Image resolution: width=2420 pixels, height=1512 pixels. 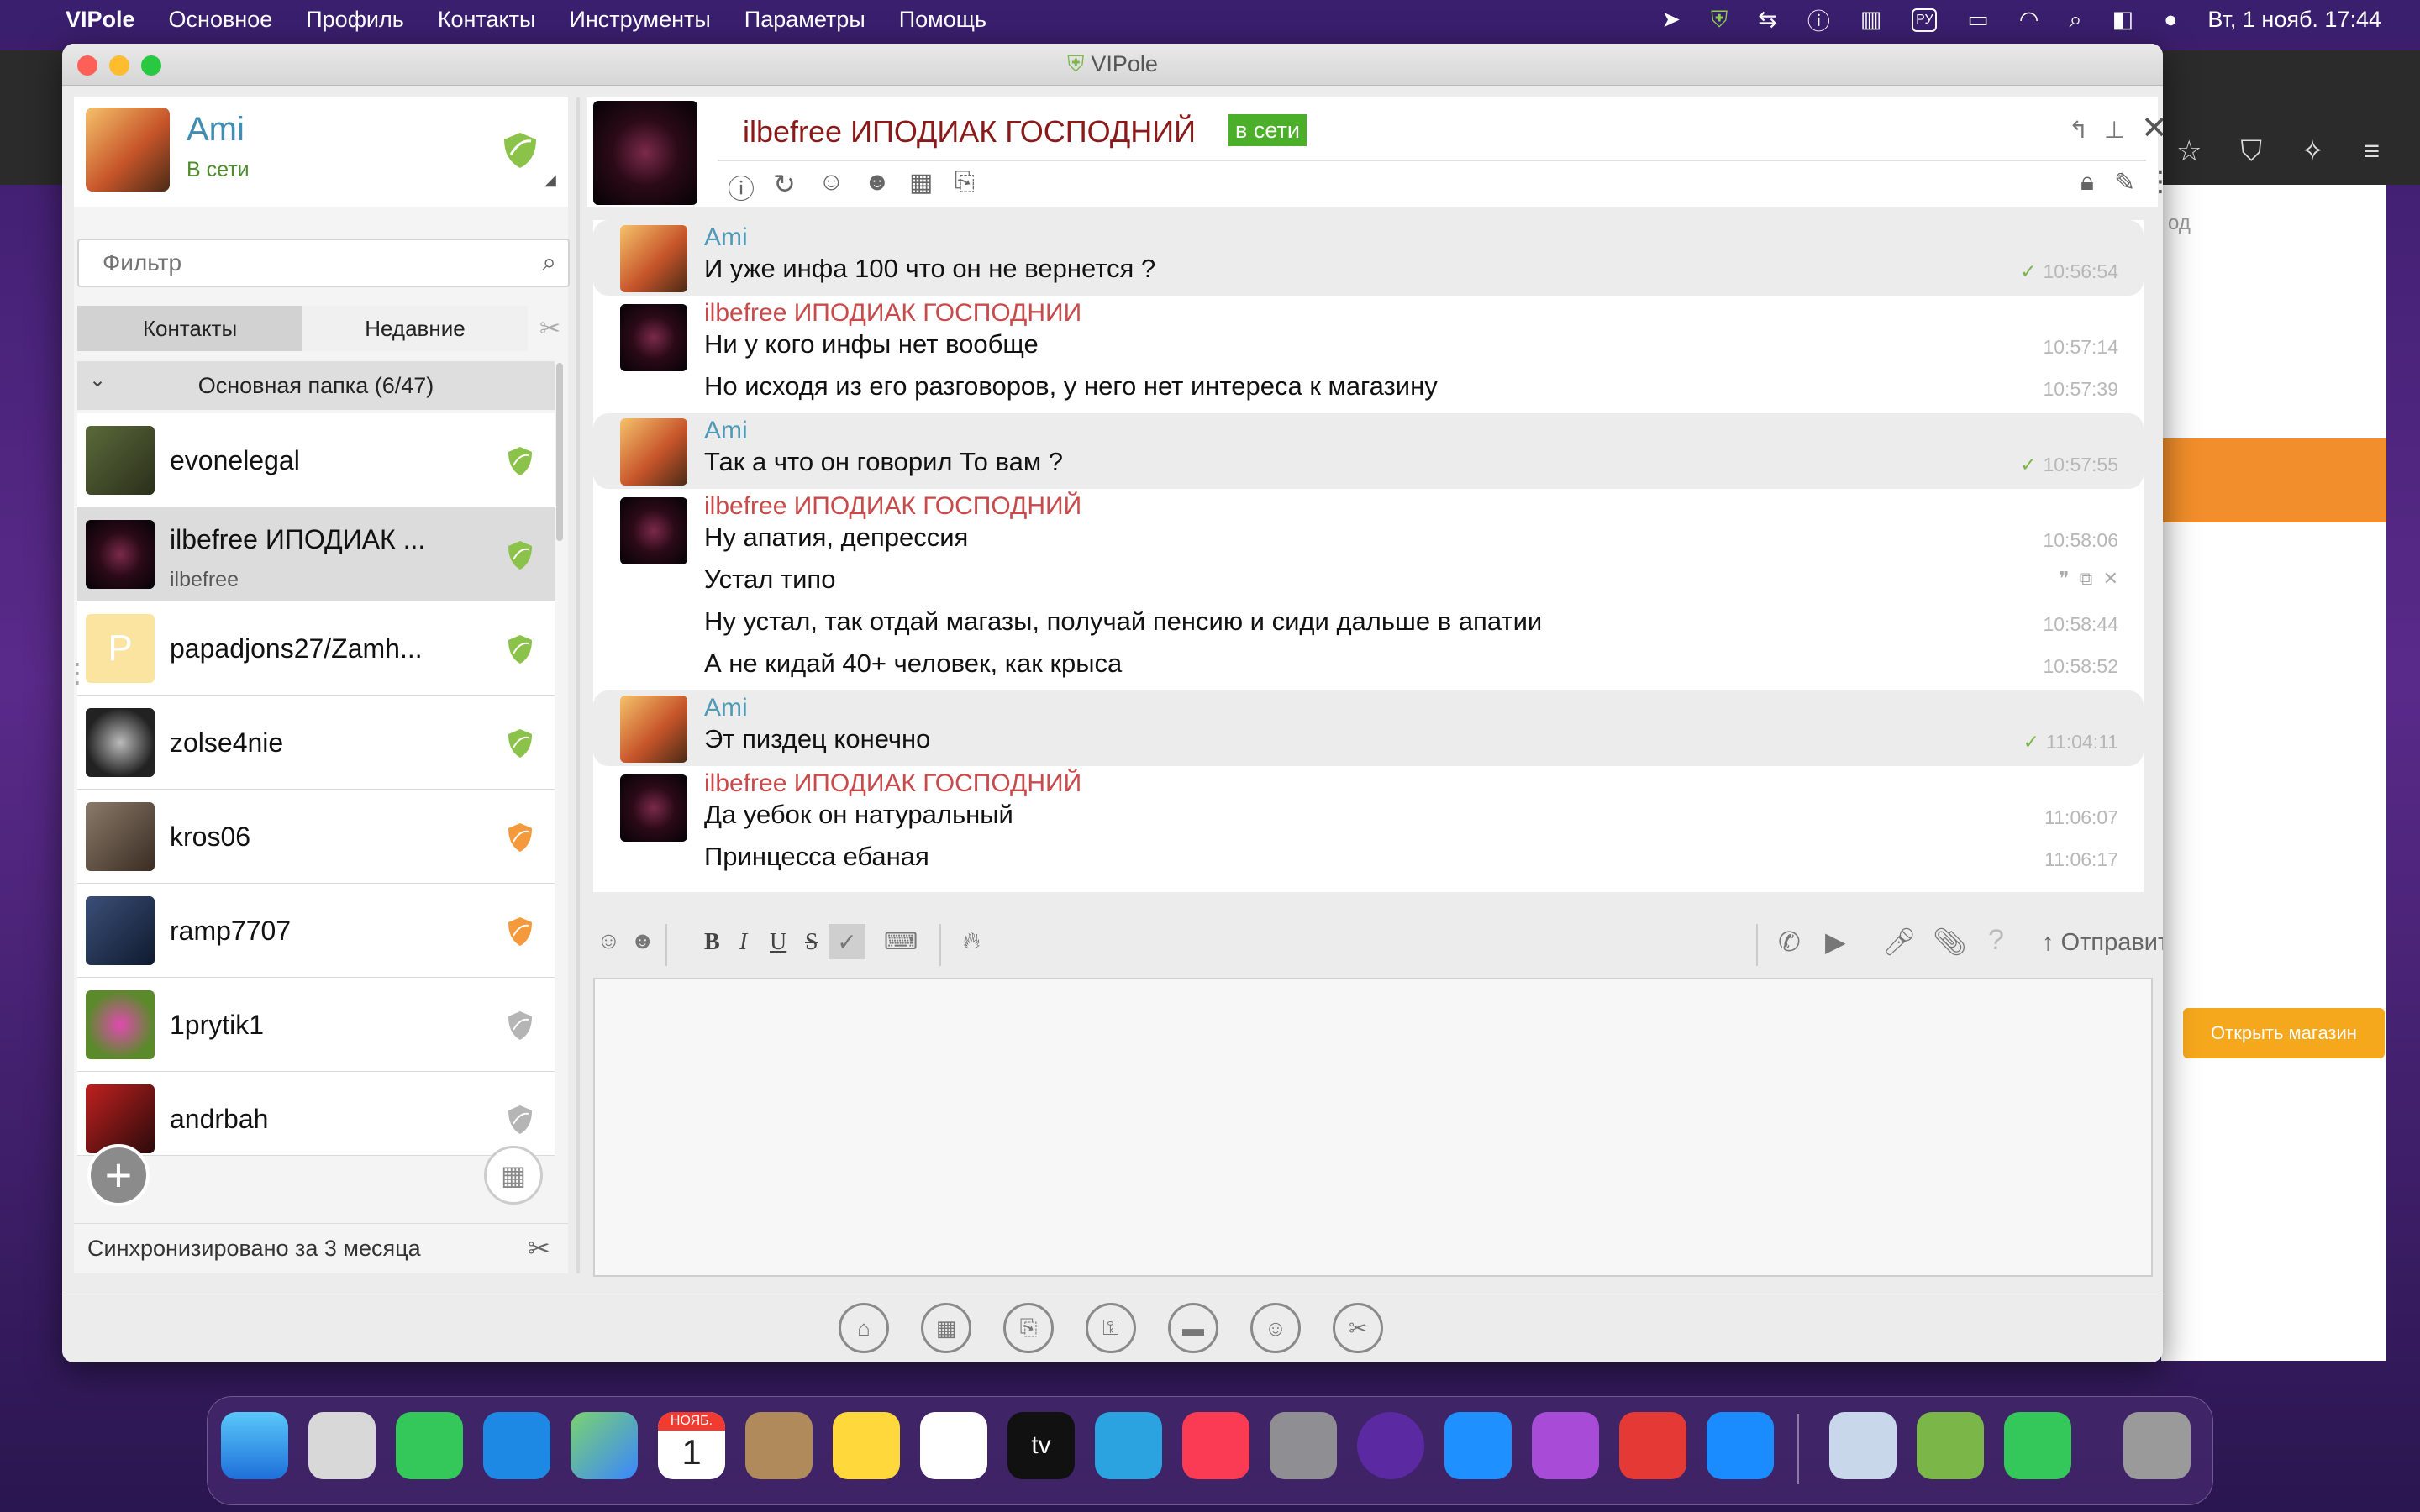 I want to click on vpn-app-icon, so click(x=1652, y=1445).